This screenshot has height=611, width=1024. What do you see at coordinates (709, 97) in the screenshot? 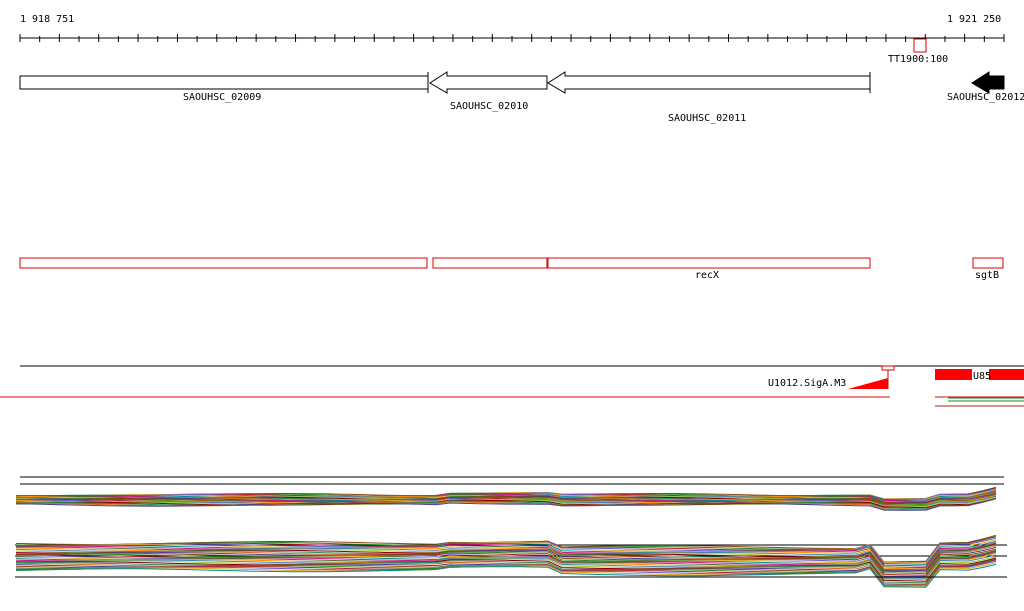
I see `gene-saouhsc-02011: SAOUHSC_02011` at bounding box center [709, 97].